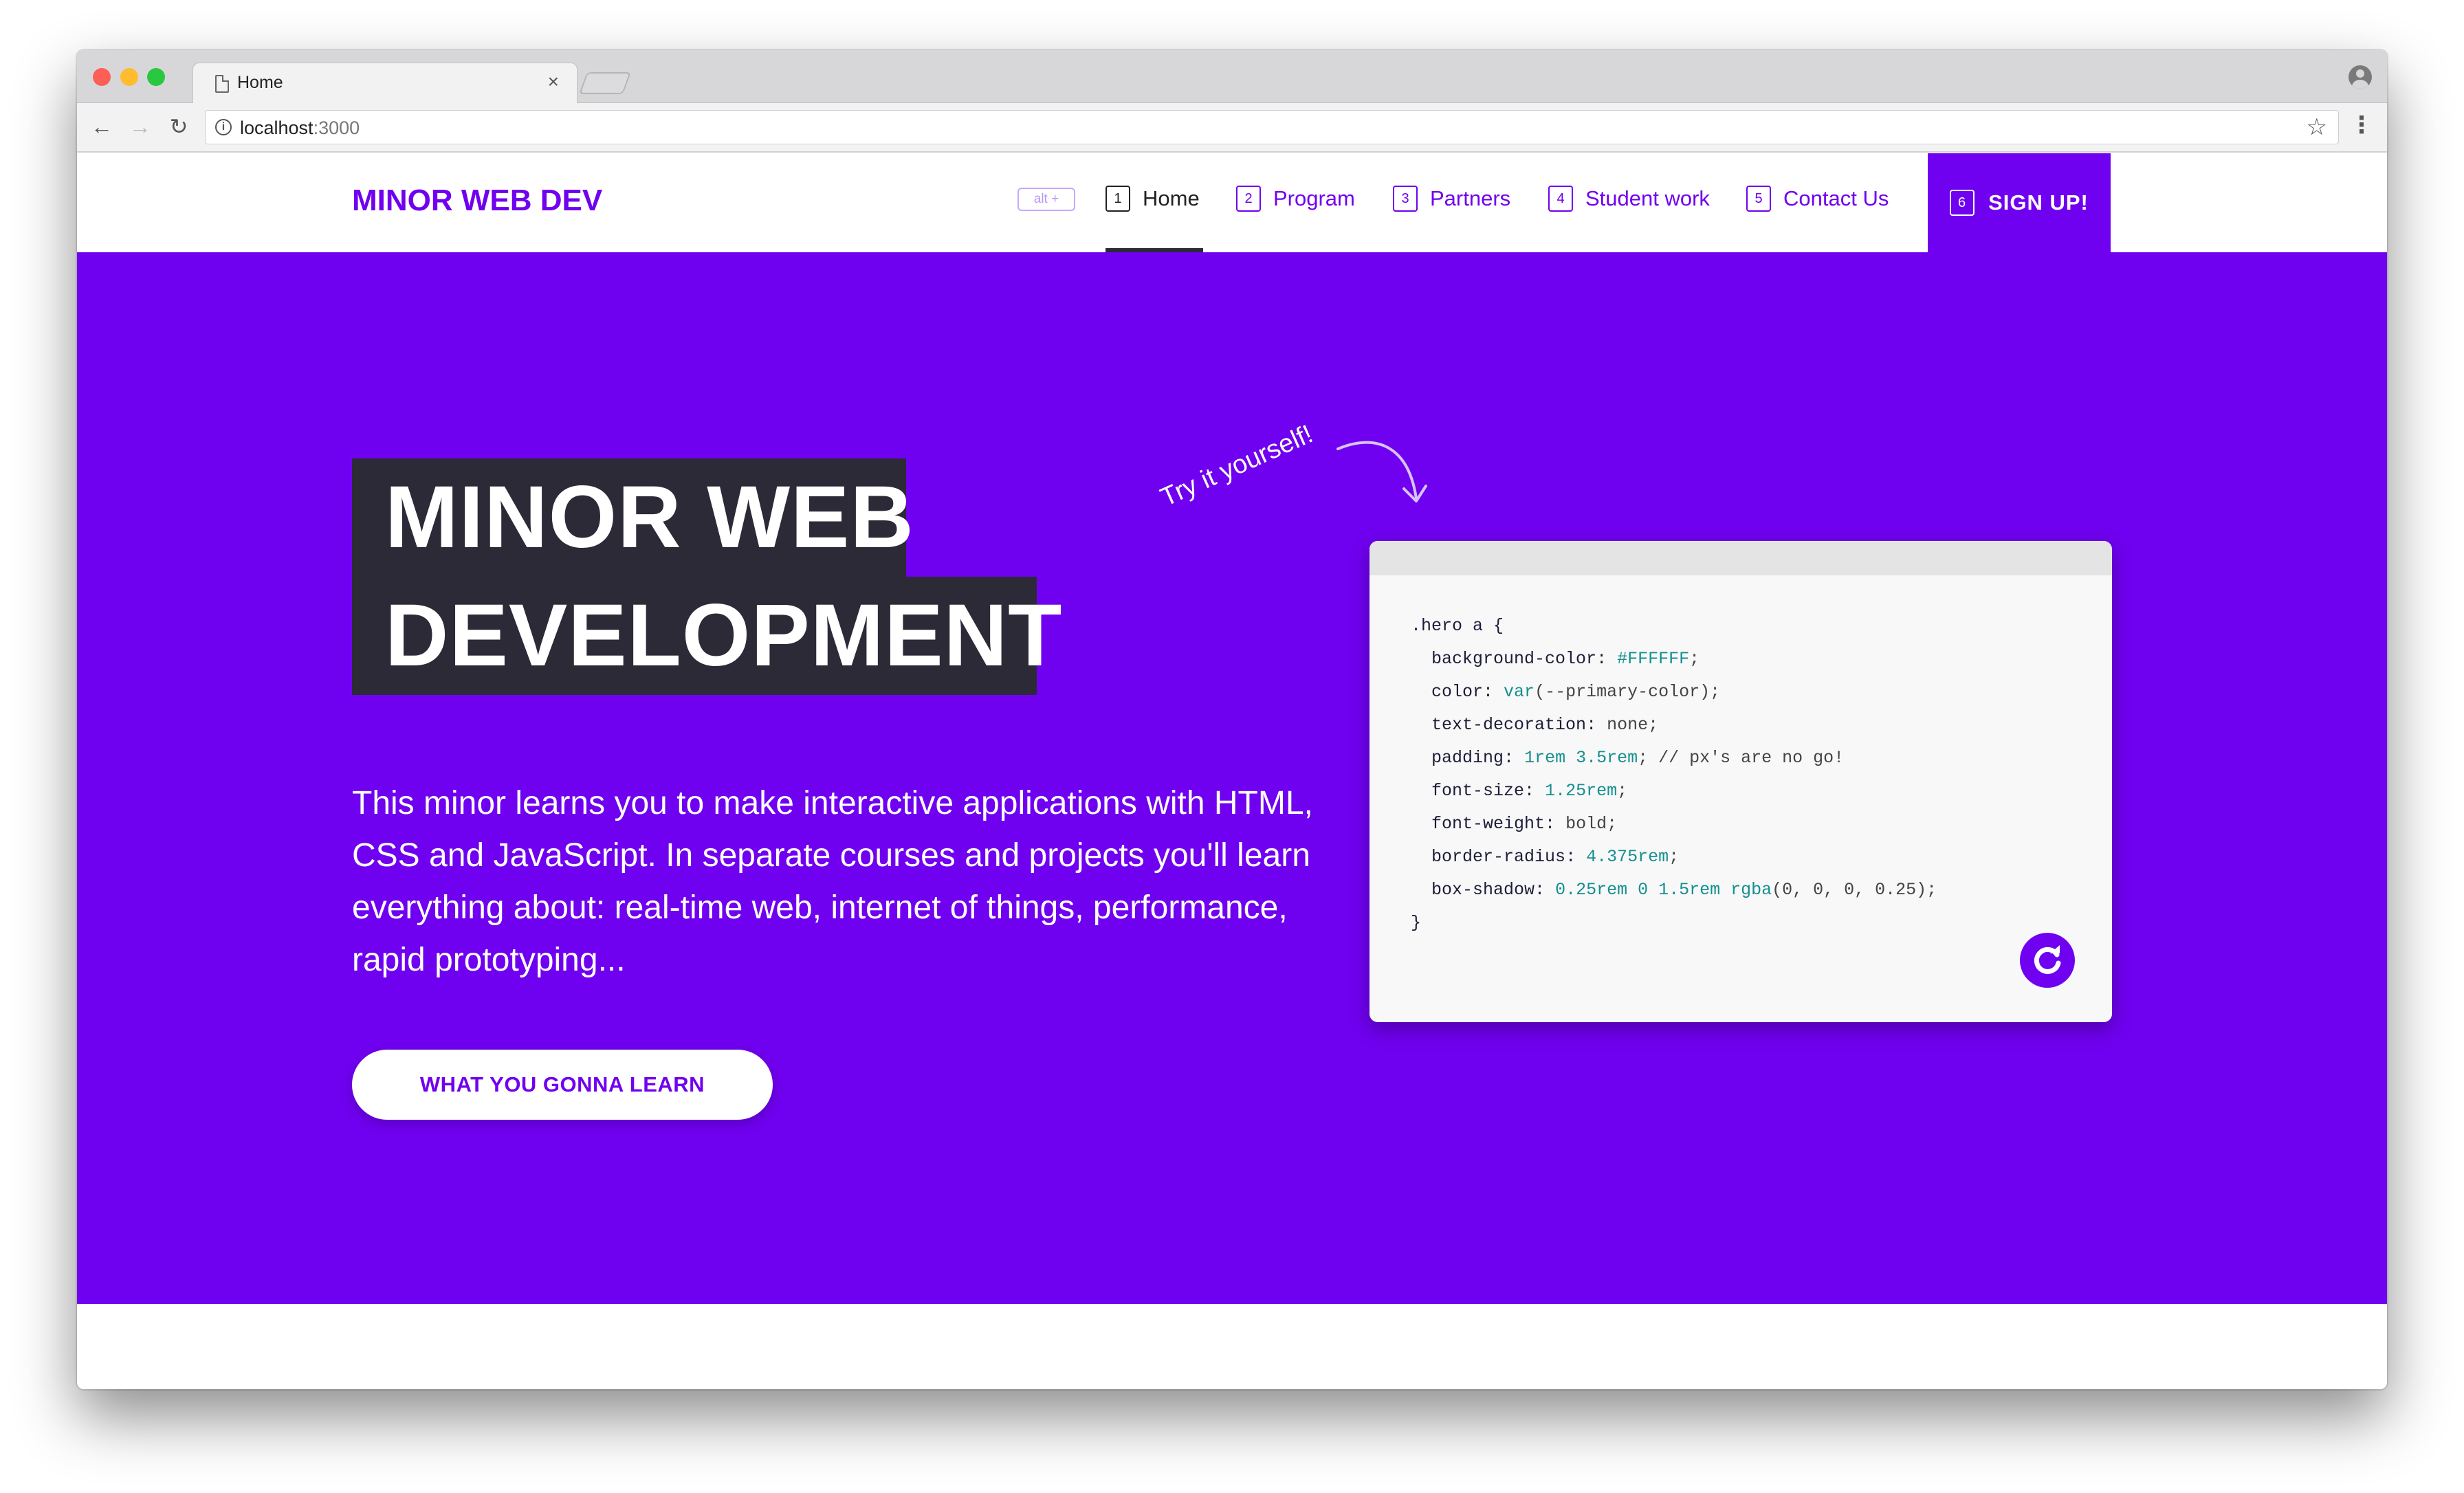 This screenshot has width=2464, height=1493. What do you see at coordinates (385, 83) in the screenshot?
I see `browser-tab-home: Home ×` at bounding box center [385, 83].